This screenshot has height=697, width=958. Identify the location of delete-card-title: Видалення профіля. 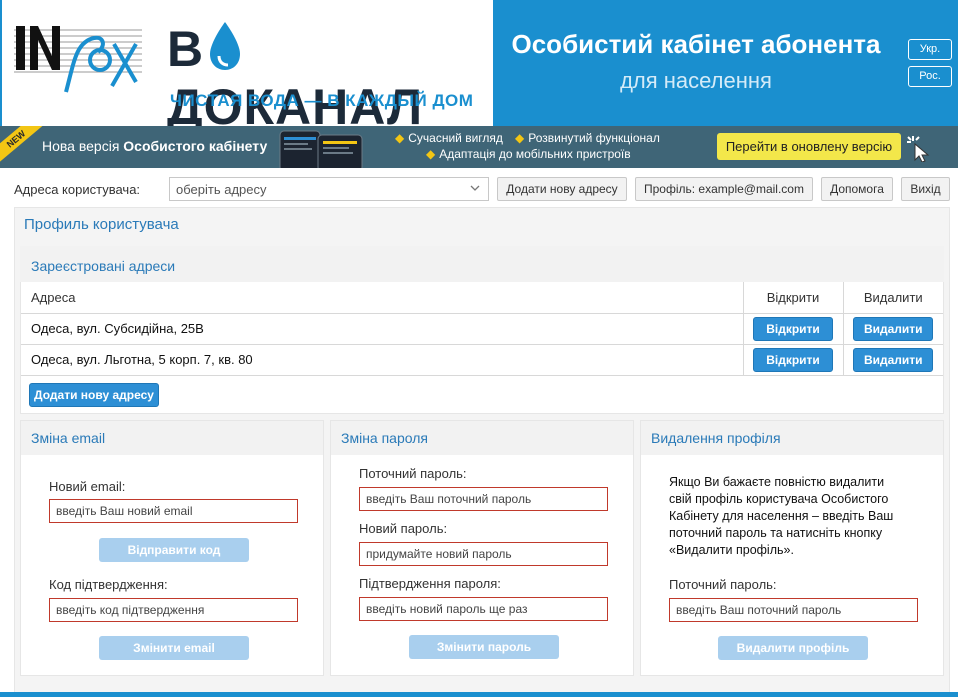
(716, 438).